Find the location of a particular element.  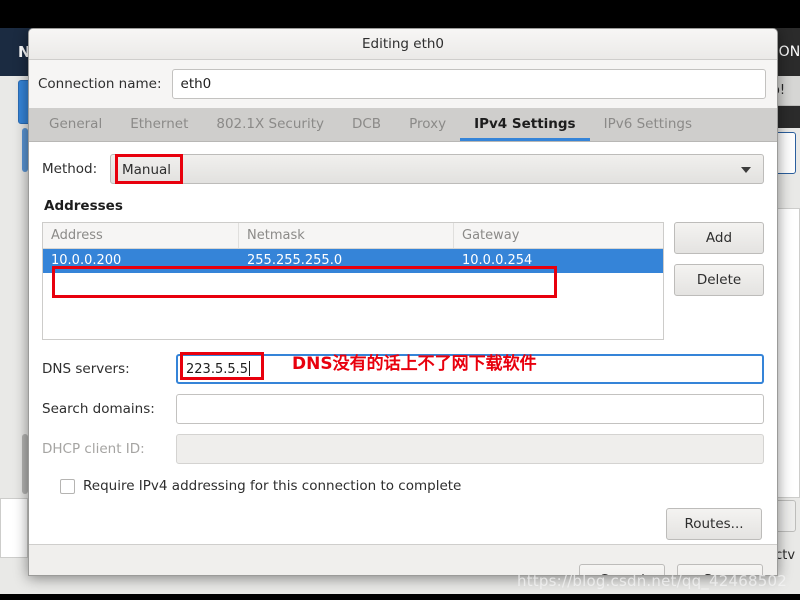

tab-ipv4-settings: IPv4 Settings is located at coordinates (525, 124).